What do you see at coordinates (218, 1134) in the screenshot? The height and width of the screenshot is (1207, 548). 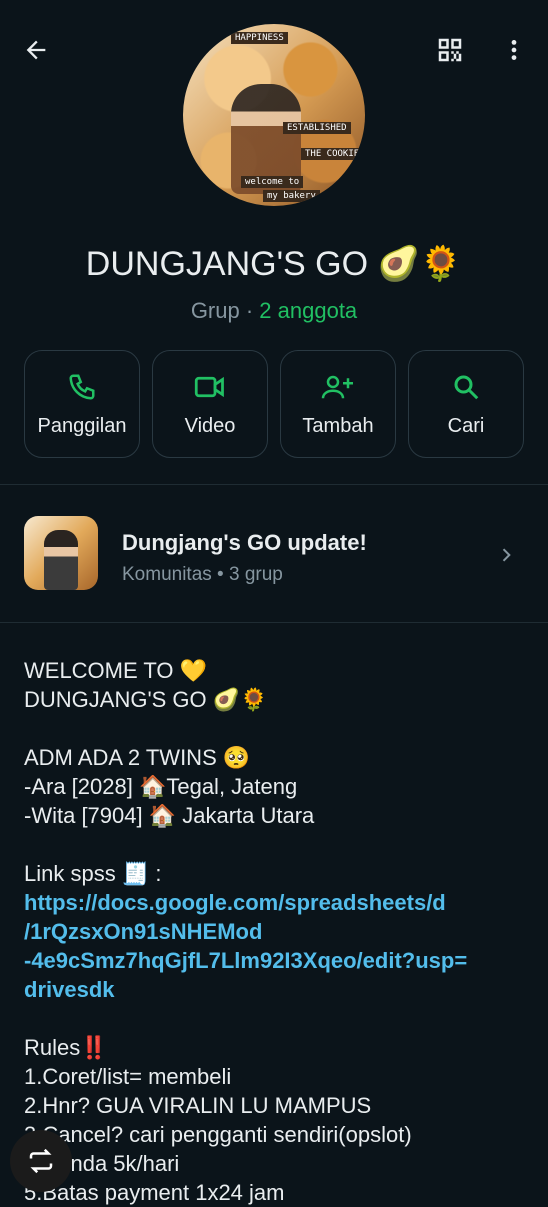 I see `rule-item: 3.Cancel? cari pengganti sendiri(opslot)` at bounding box center [218, 1134].